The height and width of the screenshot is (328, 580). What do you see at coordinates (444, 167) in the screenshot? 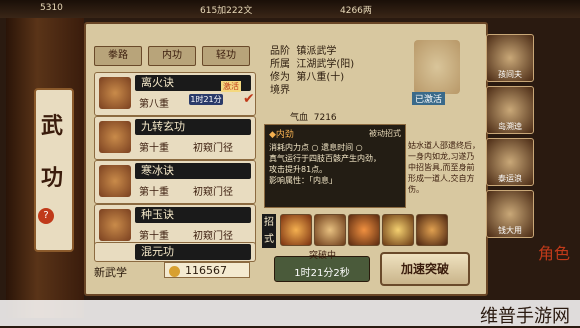
I see `lore-text: 姑水道人邵遗终后，一身内如龙,习遂乃中招皆具,而至身前形成一道人,交自方伤。` at bounding box center [444, 167].